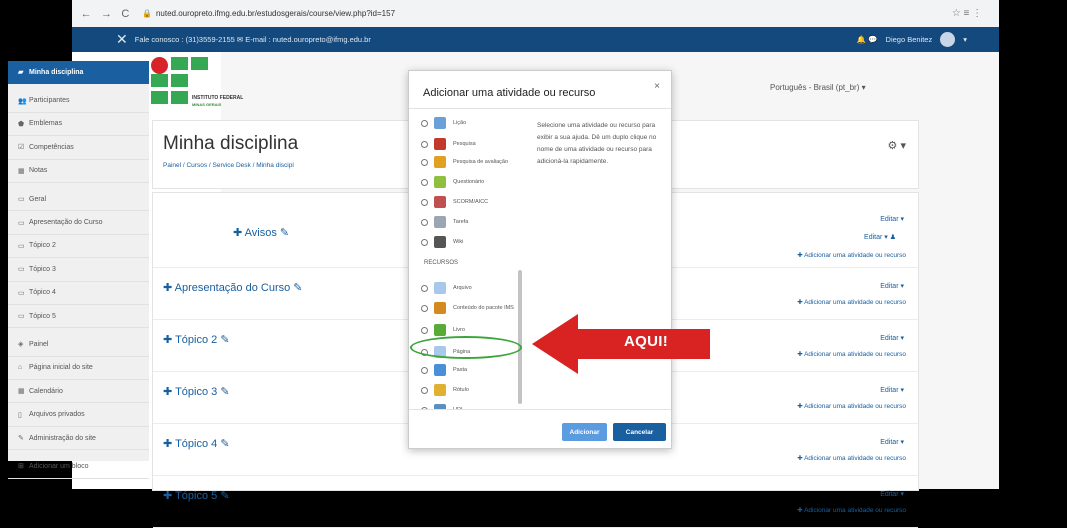 This screenshot has width=1067, height=528. I want to click on sidebar-icon: ▦, so click(21, 392).